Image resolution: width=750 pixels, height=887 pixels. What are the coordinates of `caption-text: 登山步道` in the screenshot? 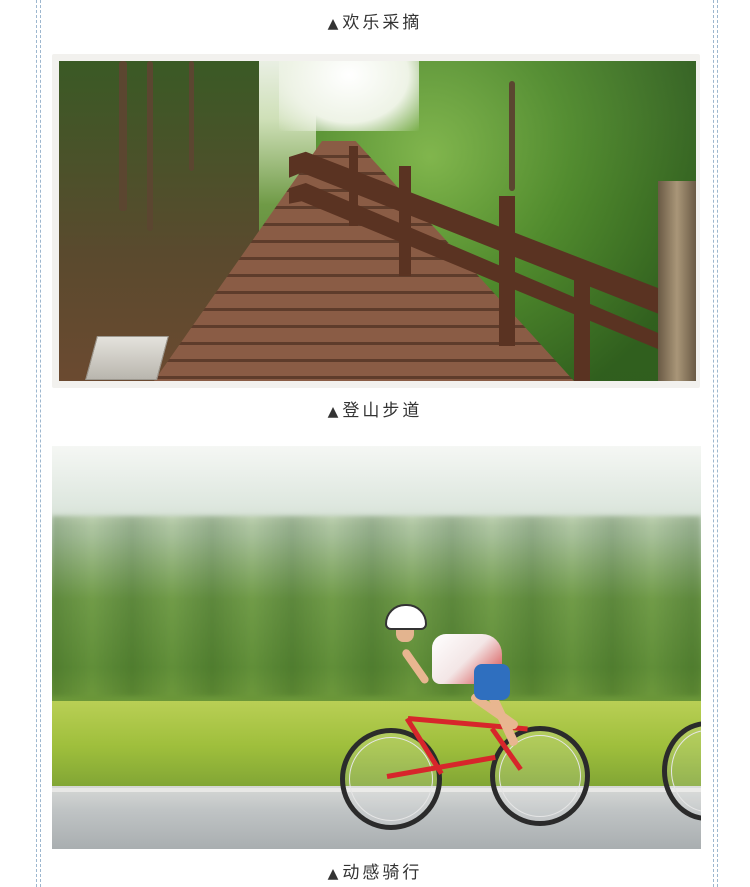 It's located at (382, 411).